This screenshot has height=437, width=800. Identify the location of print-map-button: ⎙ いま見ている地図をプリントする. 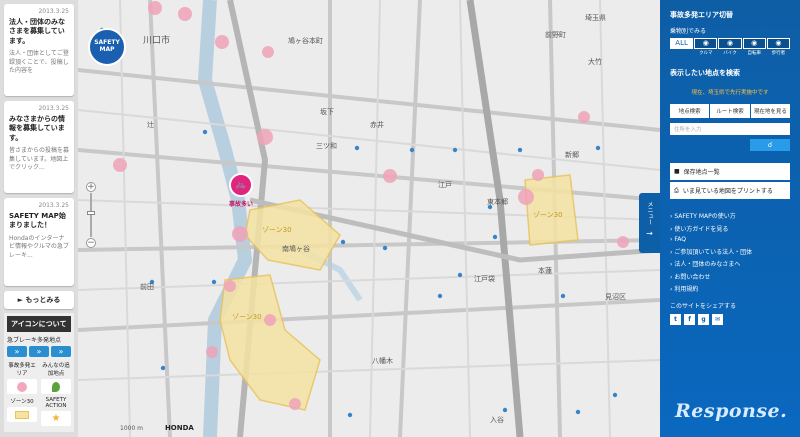
(730, 190).